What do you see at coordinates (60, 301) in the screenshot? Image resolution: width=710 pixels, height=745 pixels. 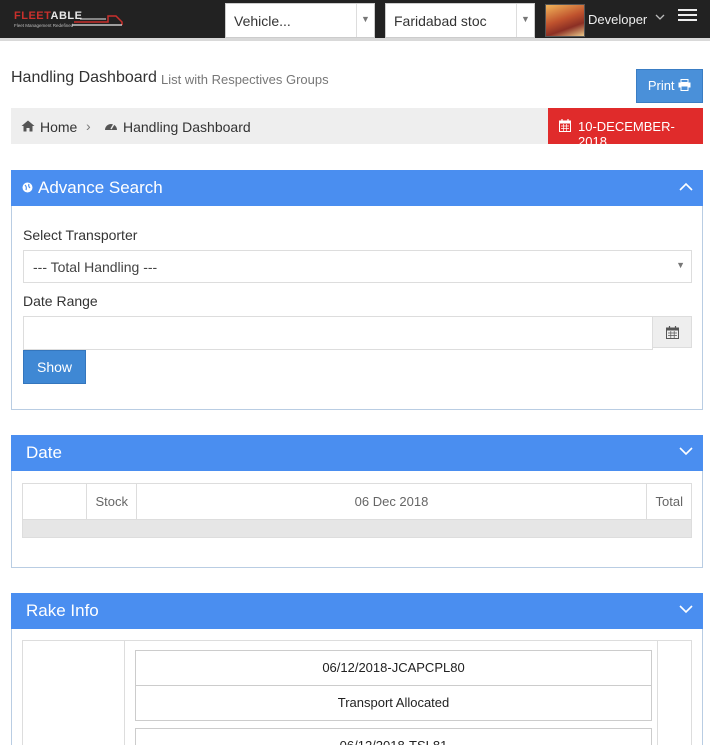 I see `date-range-label: Date Range` at bounding box center [60, 301].